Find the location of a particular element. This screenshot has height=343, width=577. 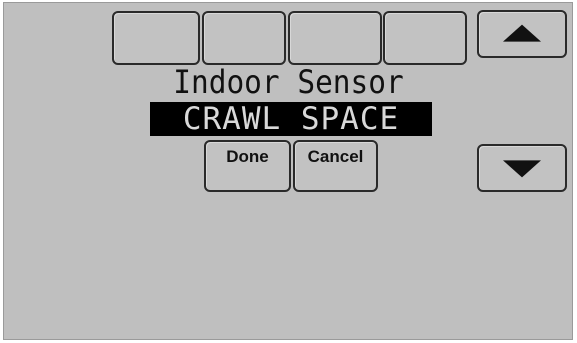

scroll-up-button is located at coordinates (522, 34).